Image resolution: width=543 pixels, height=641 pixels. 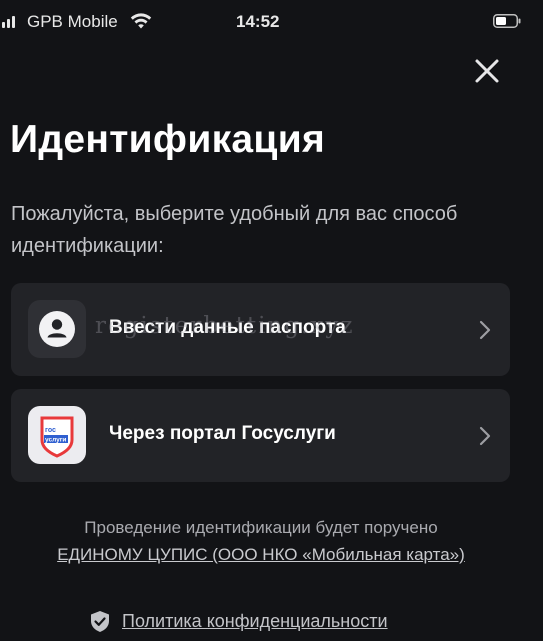 I want to click on passport-option-label: Ввести данные паспорта, so click(x=227, y=327).